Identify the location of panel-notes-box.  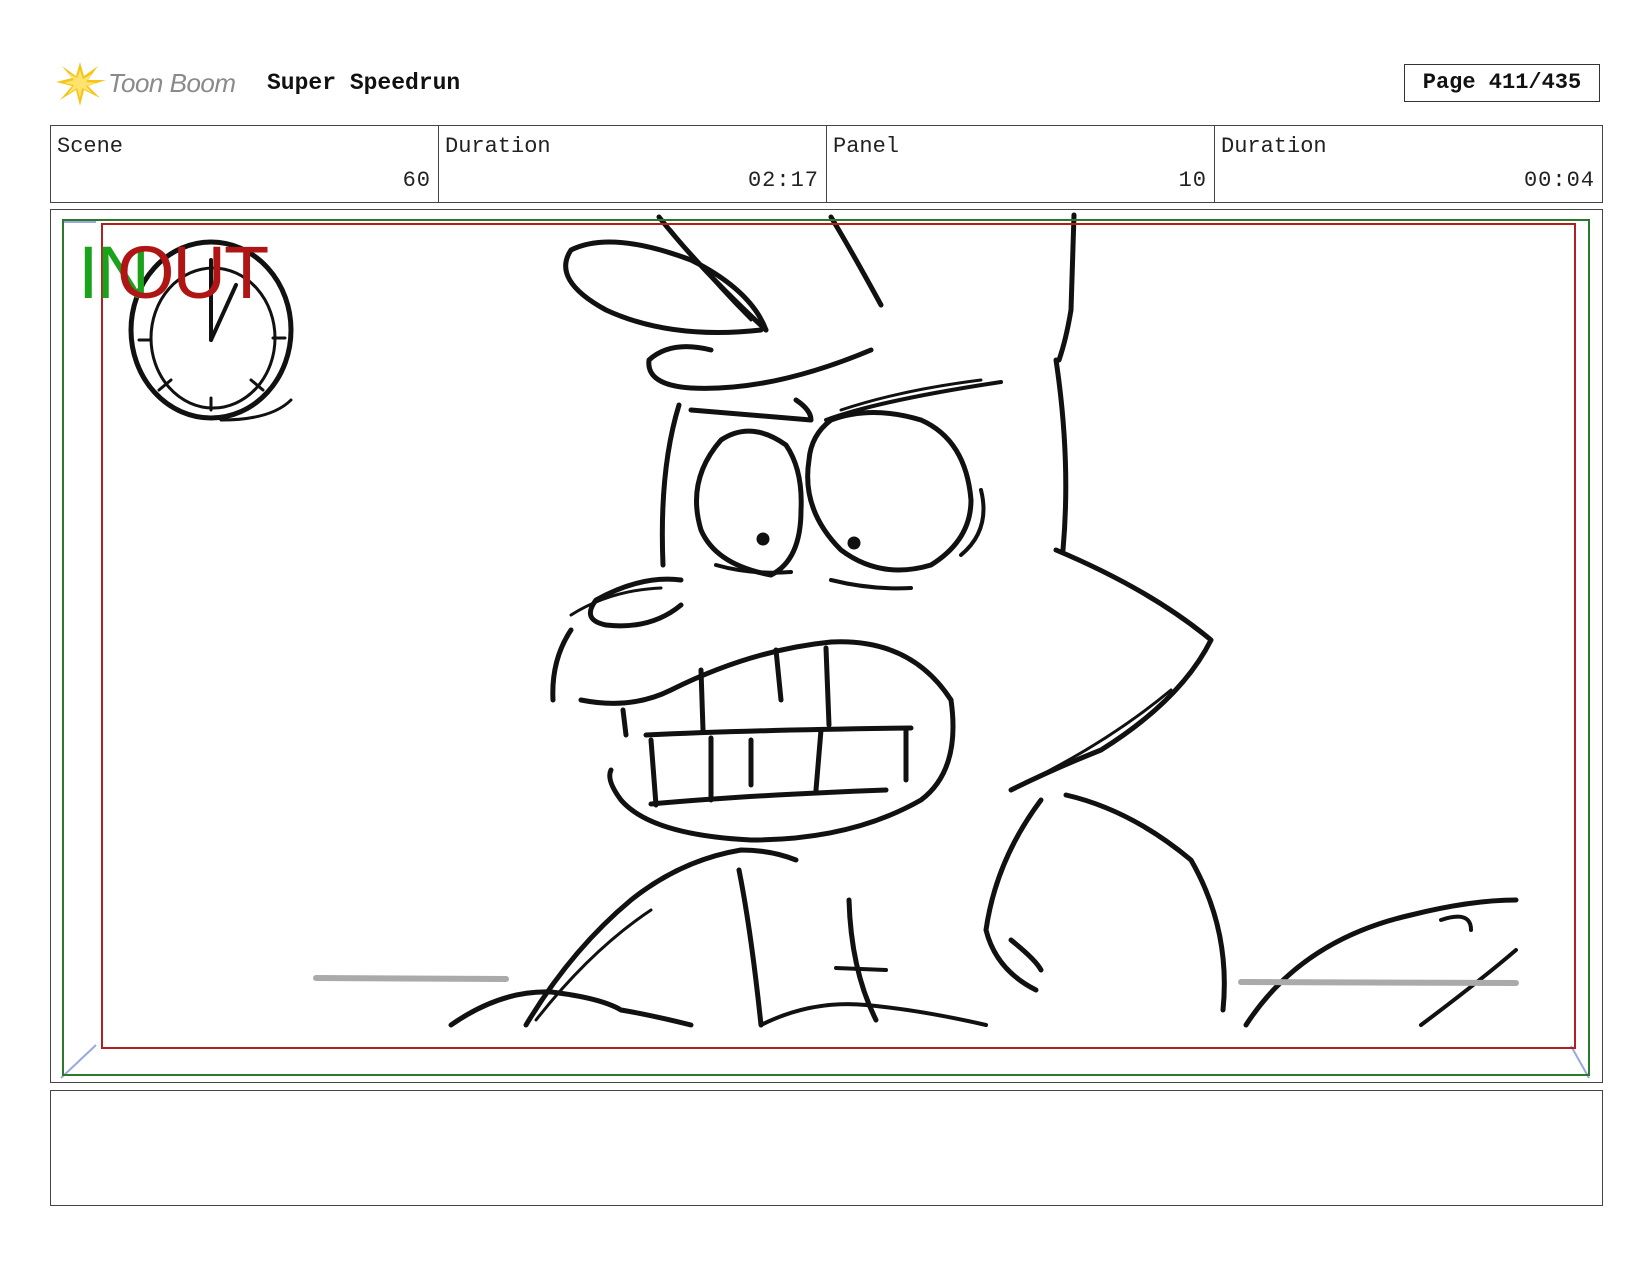
(826, 1148).